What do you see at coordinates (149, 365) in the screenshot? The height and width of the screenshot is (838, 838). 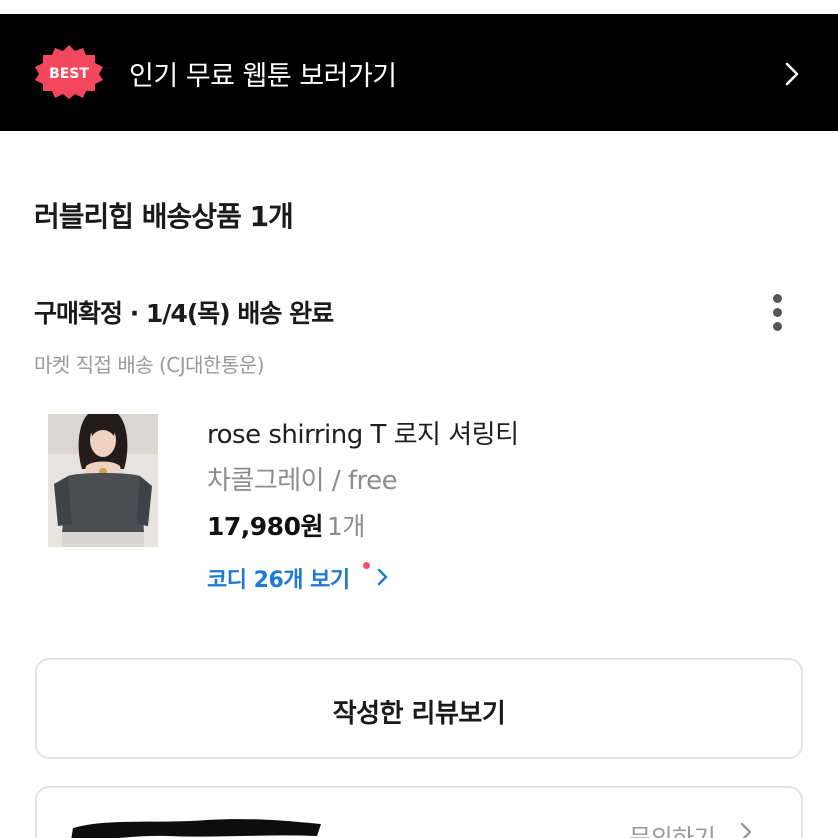 I see `delivery-info: 마켓 직접 배송 (CJ대한통운)` at bounding box center [149, 365].